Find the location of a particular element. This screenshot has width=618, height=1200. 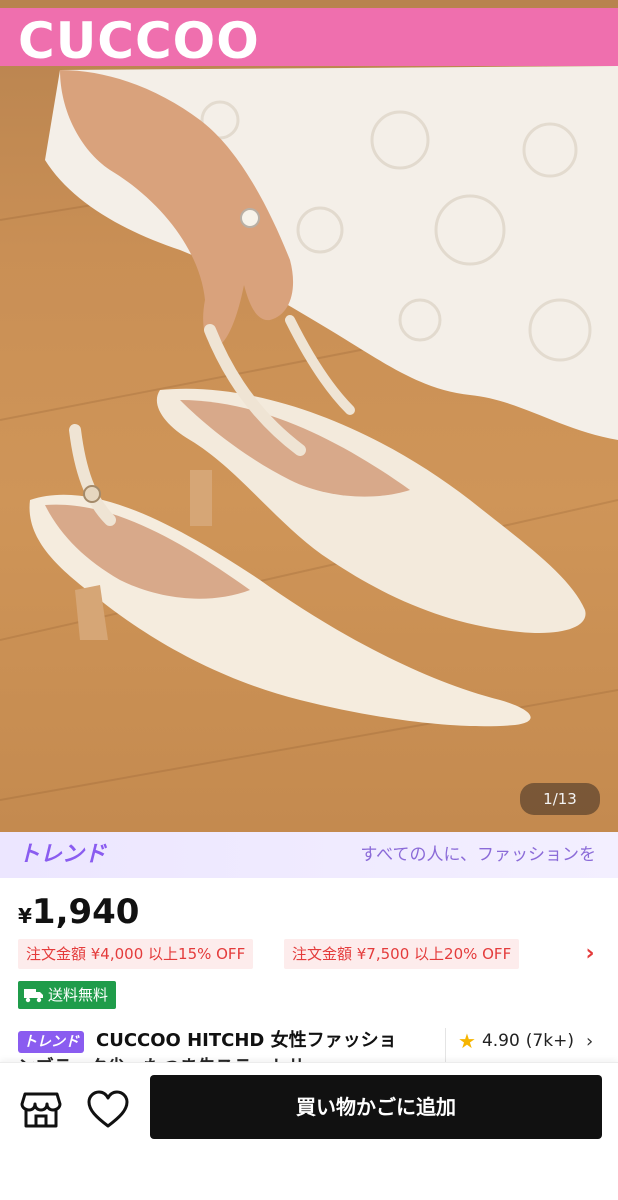

store-button is located at coordinates (41, 1110).